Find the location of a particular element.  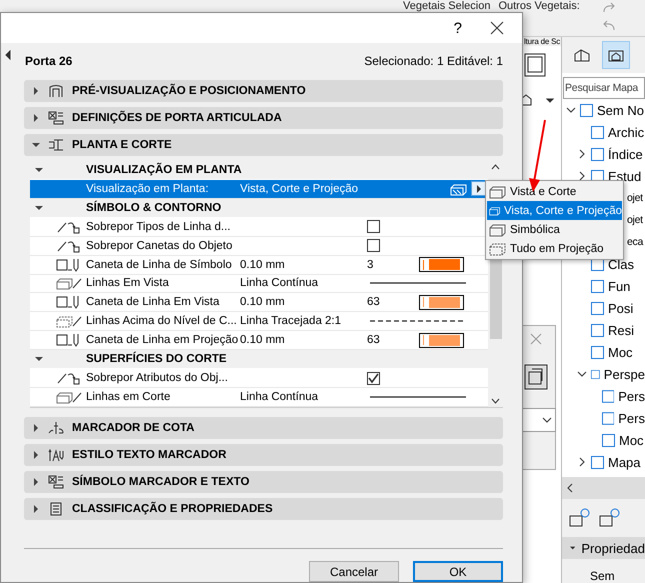

menu-item: Vista, Corte e Projeção is located at coordinates (554, 210).